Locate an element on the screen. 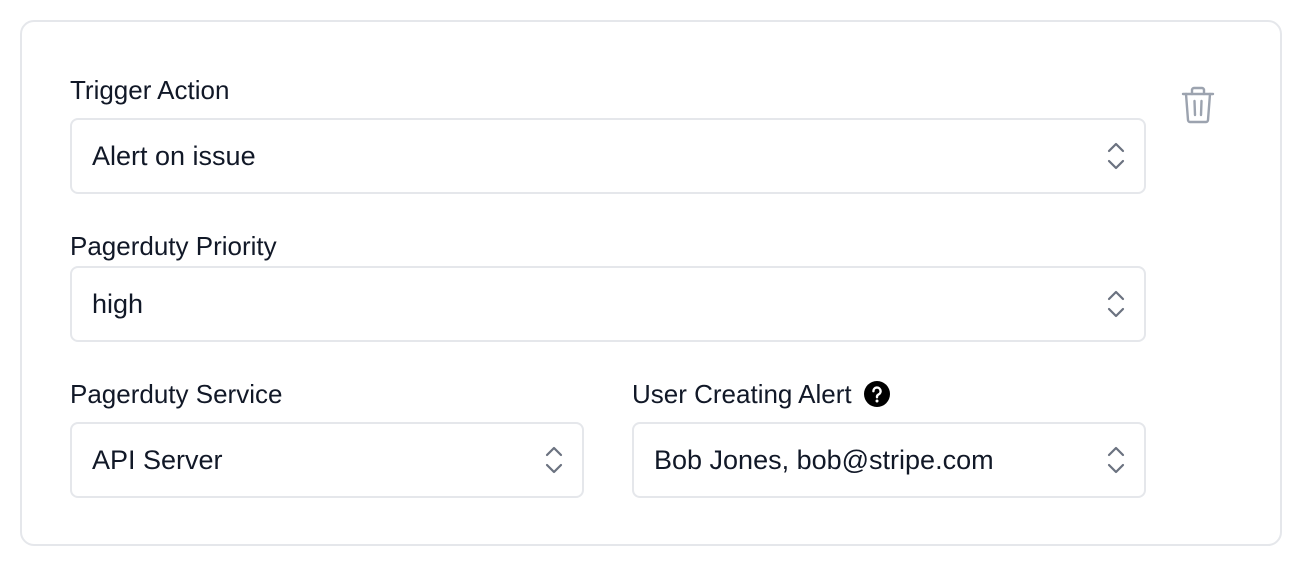  pagerduty-service-select: API Server is located at coordinates (327, 460).